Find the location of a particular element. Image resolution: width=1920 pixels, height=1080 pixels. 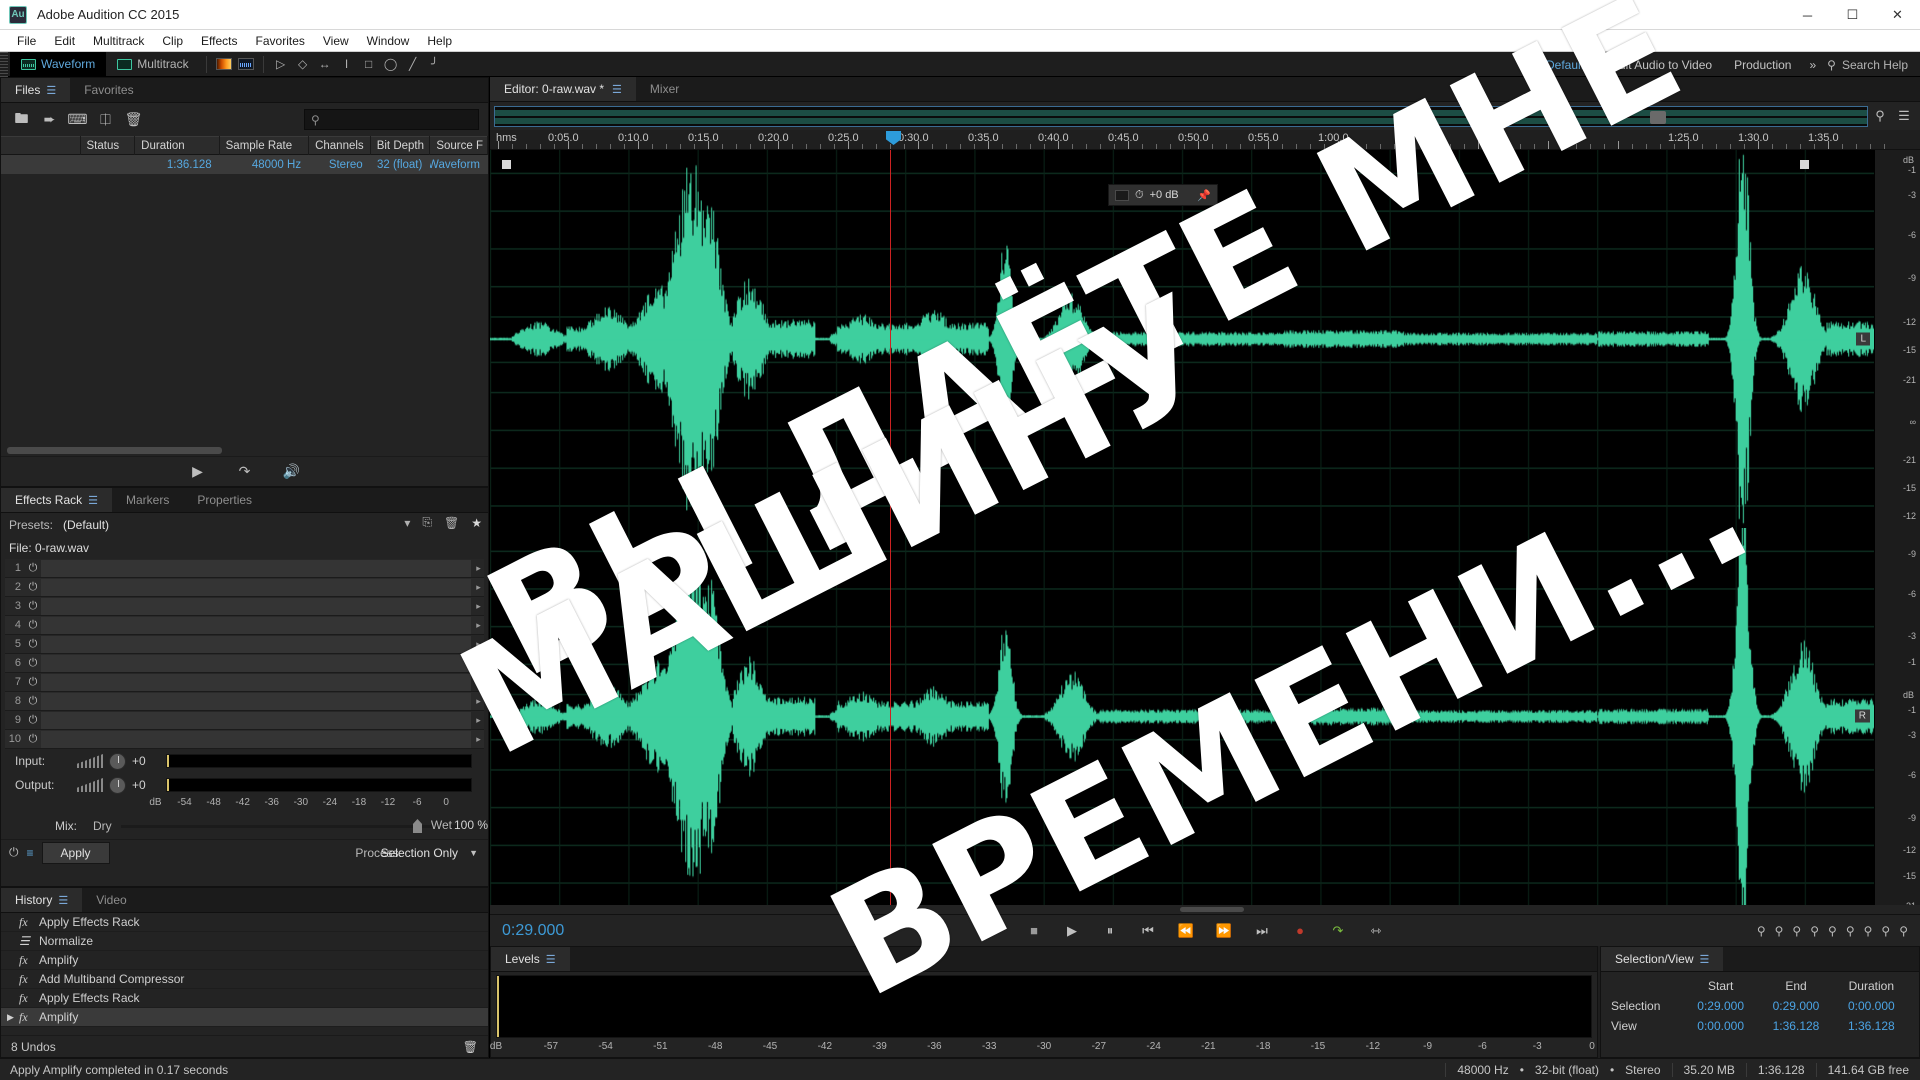

tab-effects-rack: Effects Rack ☰ is located at coordinates (57, 500).